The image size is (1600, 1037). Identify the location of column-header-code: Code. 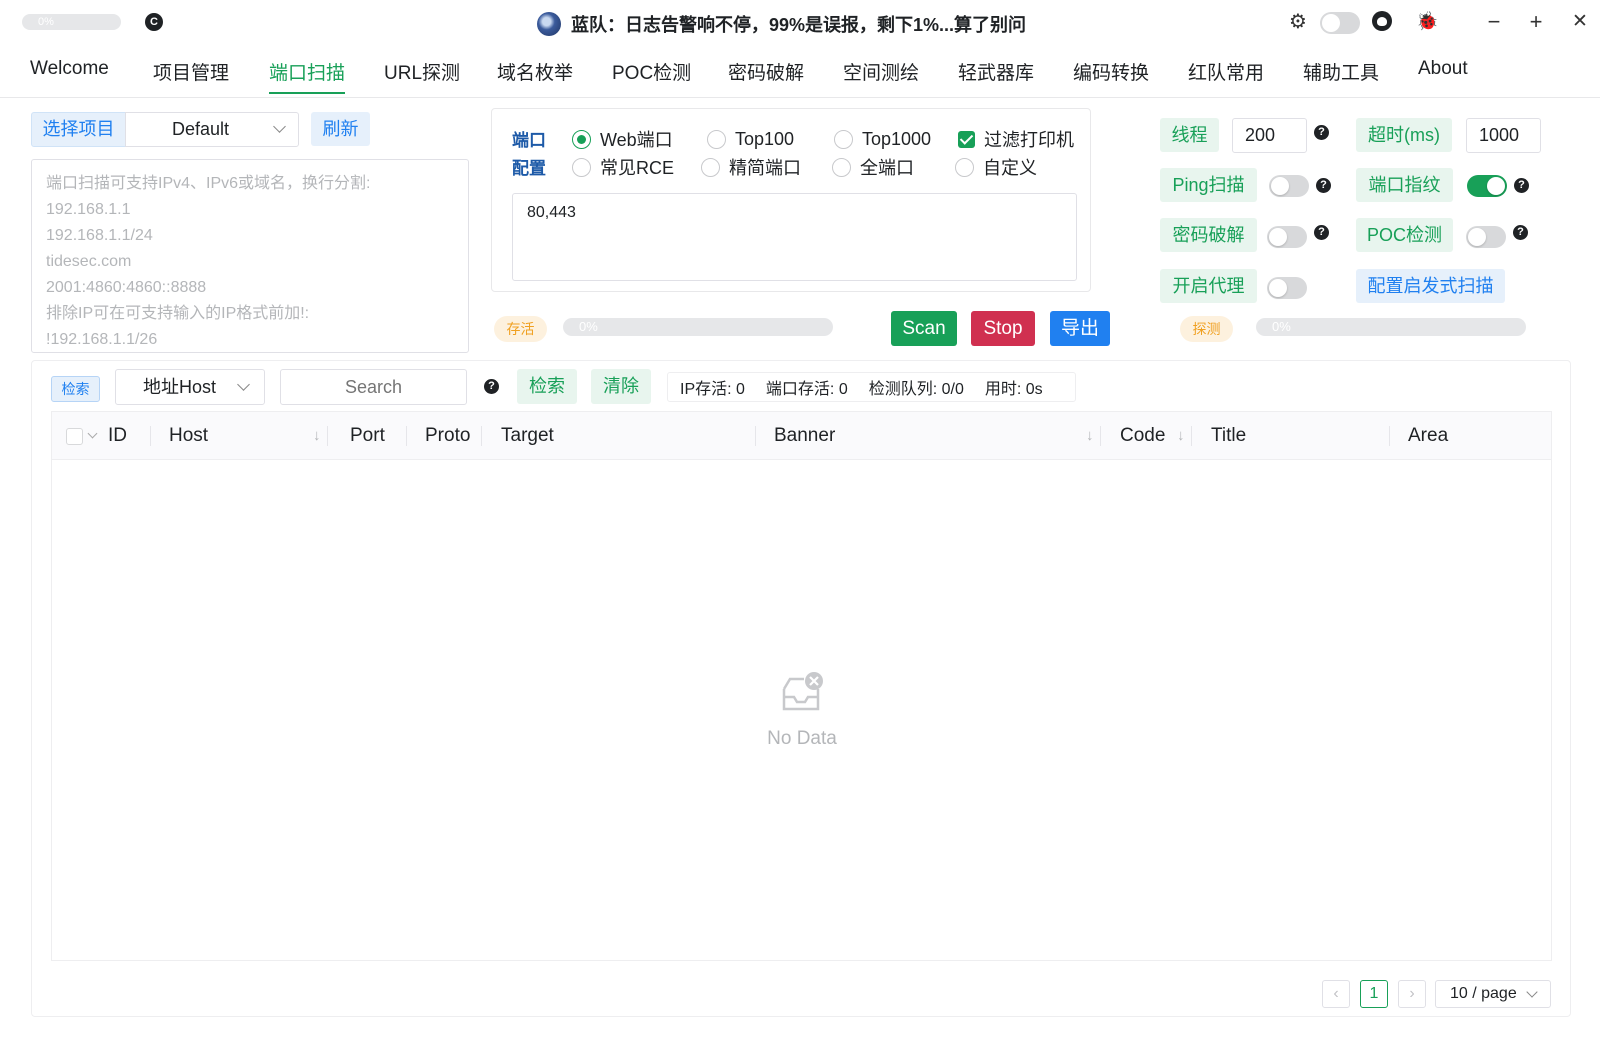
(1142, 436).